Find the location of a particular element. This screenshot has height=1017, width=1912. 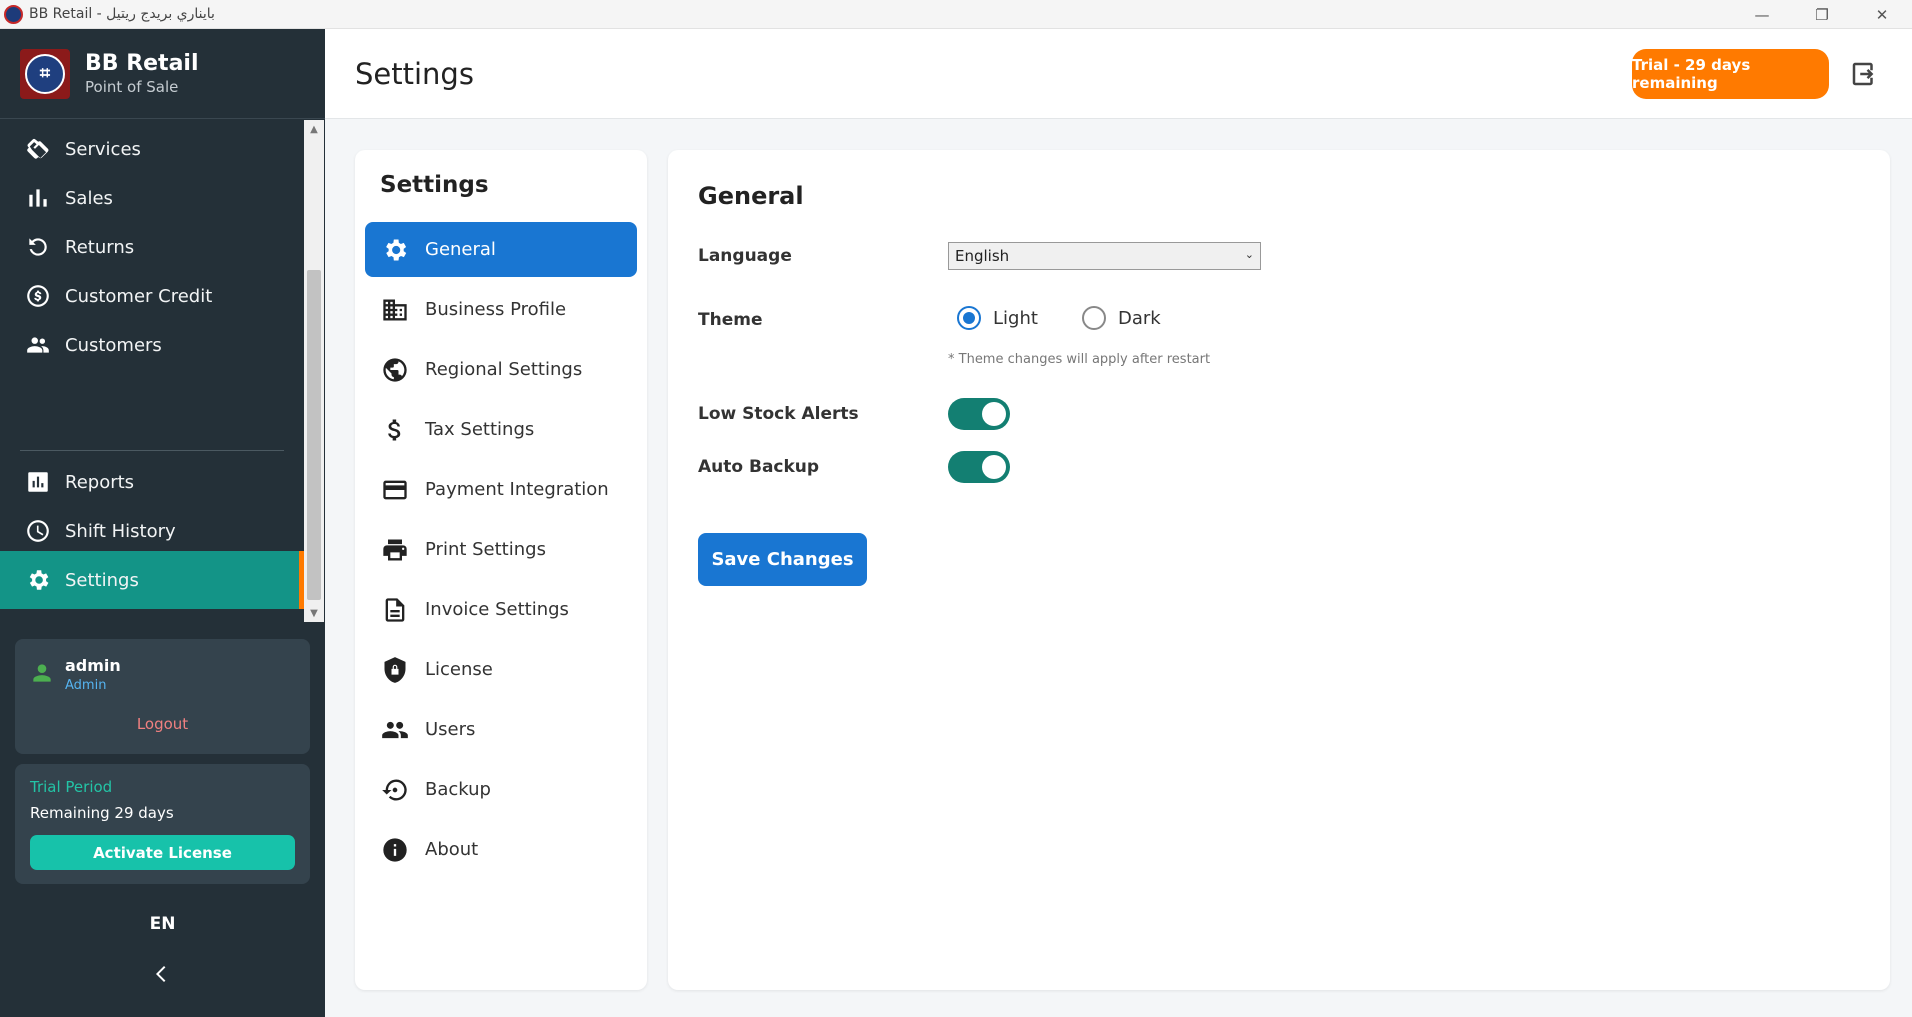

users-icon is located at coordinates (395, 729).